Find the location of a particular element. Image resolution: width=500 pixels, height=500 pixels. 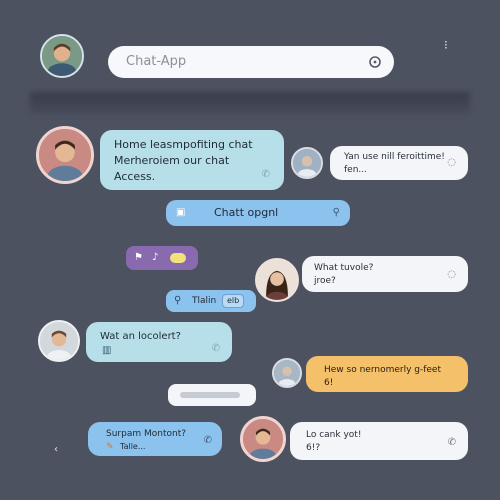

message-bubble: Wat an locolert? ▥ ✆ is located at coordinates (159, 342).